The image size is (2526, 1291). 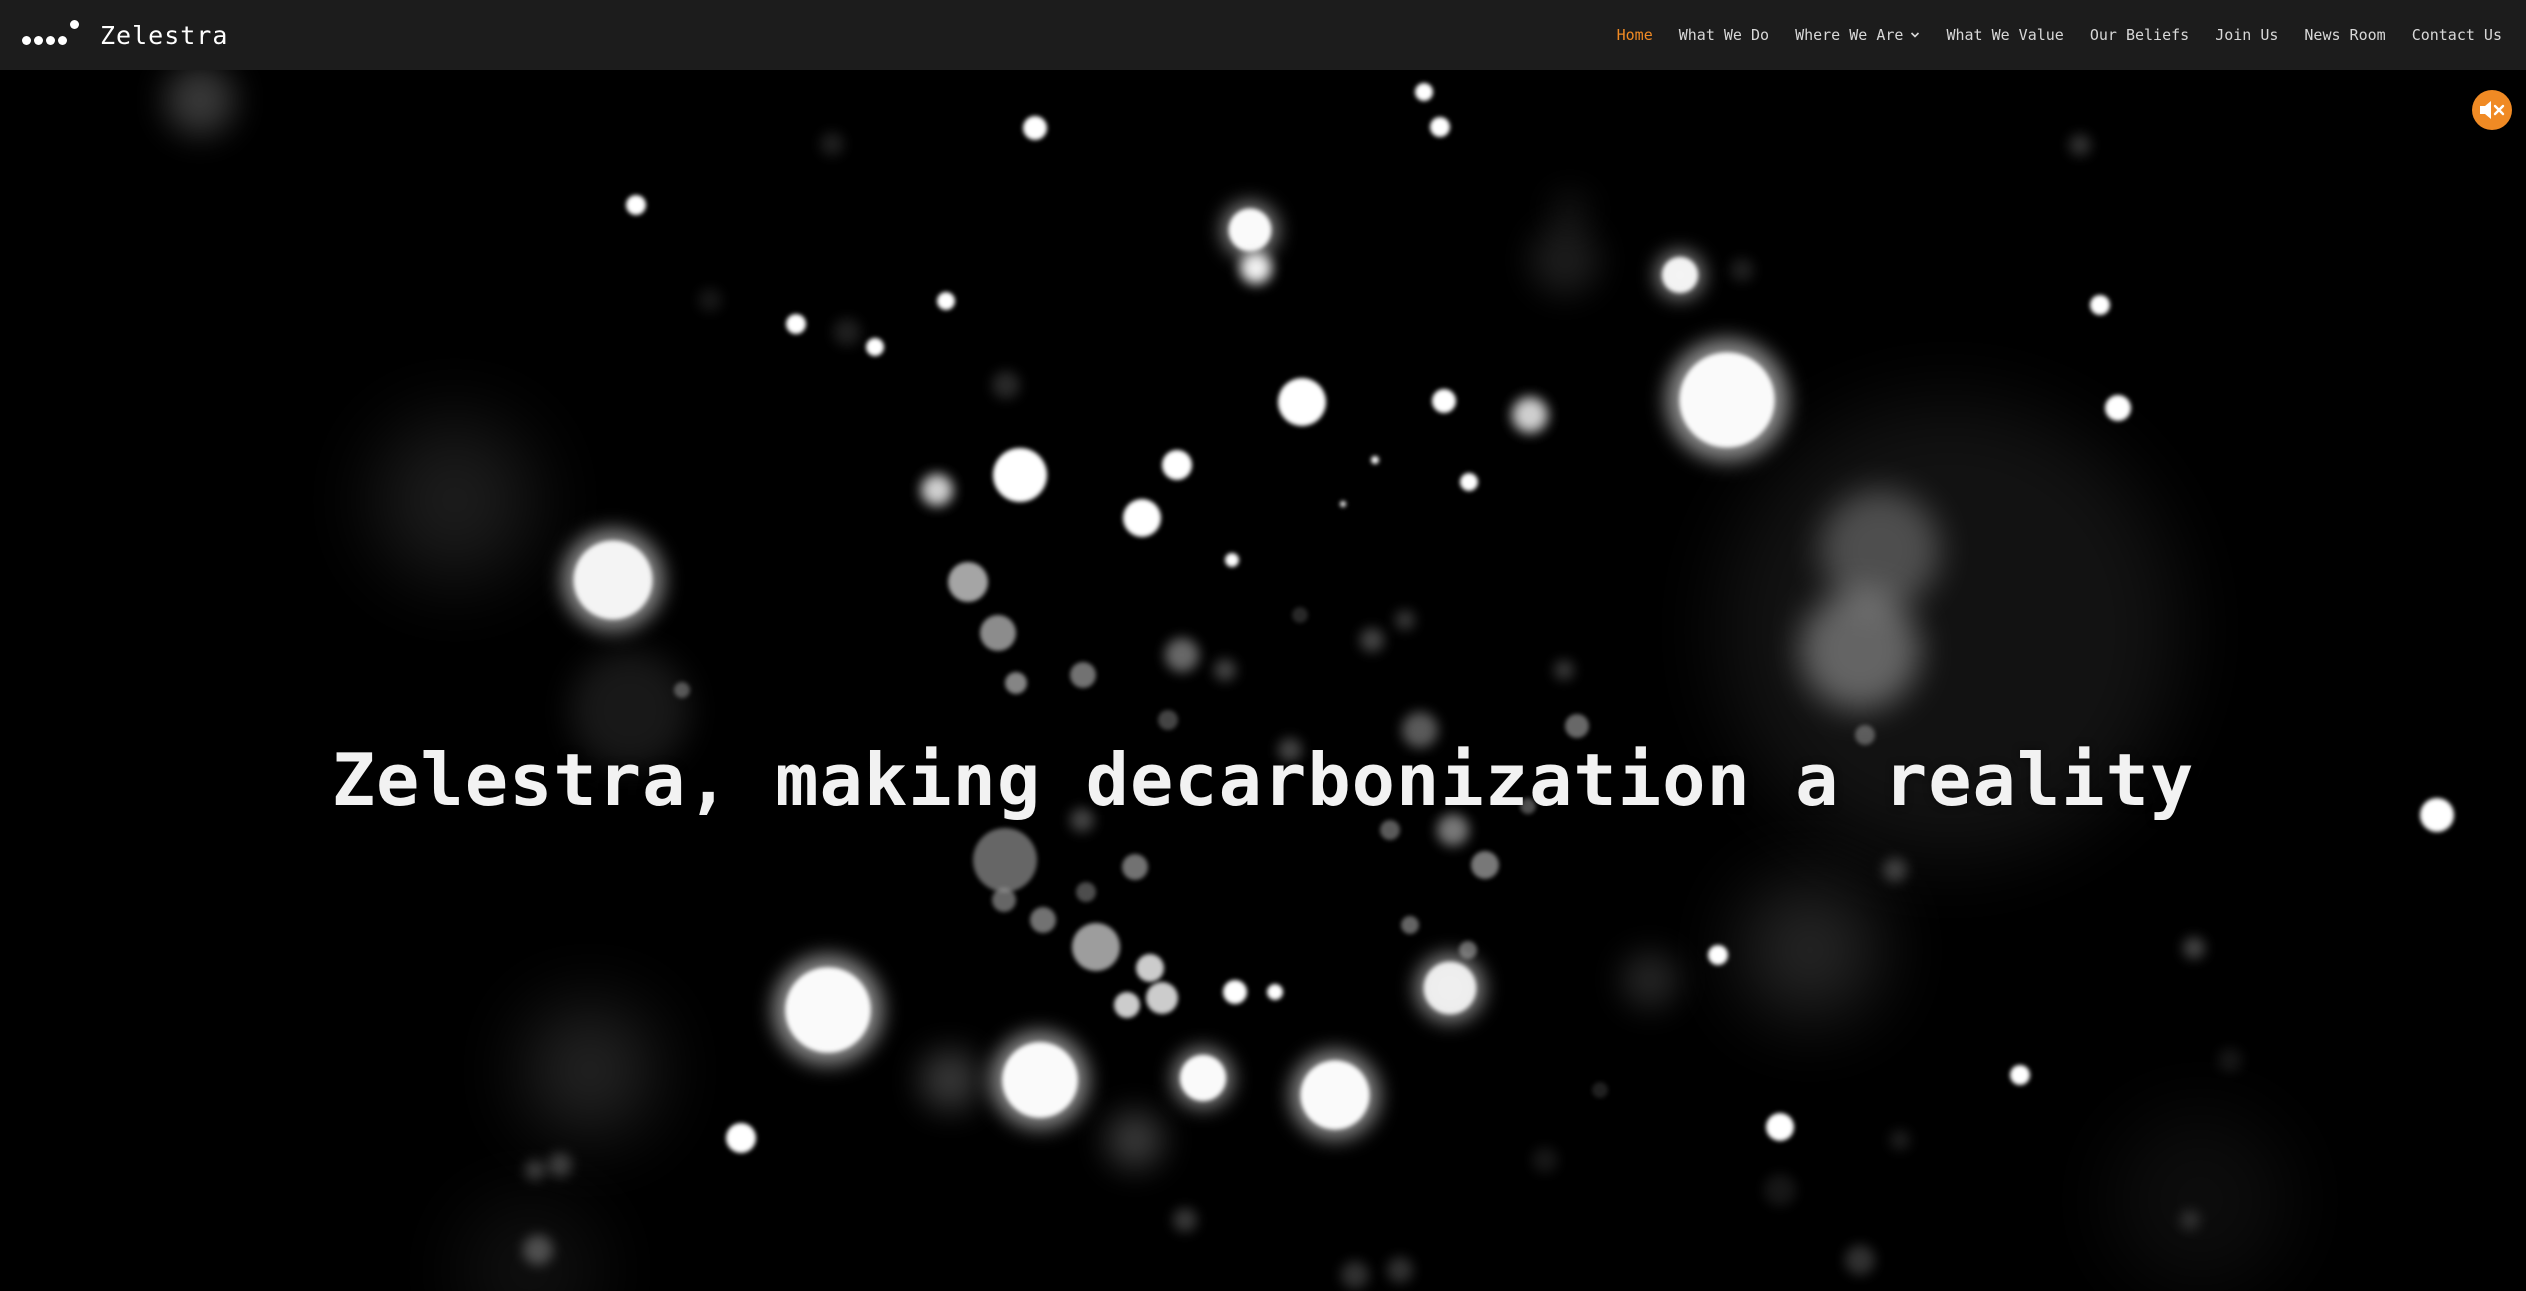 What do you see at coordinates (2457, 35) in the screenshot?
I see `nav-contact-us: Contact Us` at bounding box center [2457, 35].